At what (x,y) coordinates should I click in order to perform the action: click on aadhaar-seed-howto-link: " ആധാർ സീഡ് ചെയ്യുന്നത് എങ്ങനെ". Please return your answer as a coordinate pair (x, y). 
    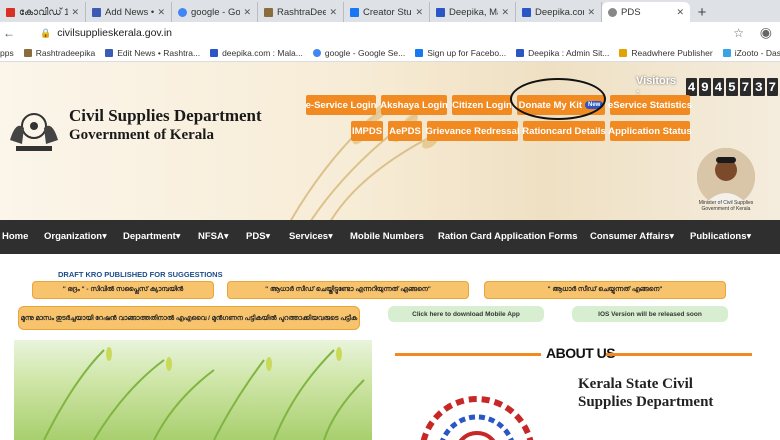
    Looking at the image, I should click on (605, 290).